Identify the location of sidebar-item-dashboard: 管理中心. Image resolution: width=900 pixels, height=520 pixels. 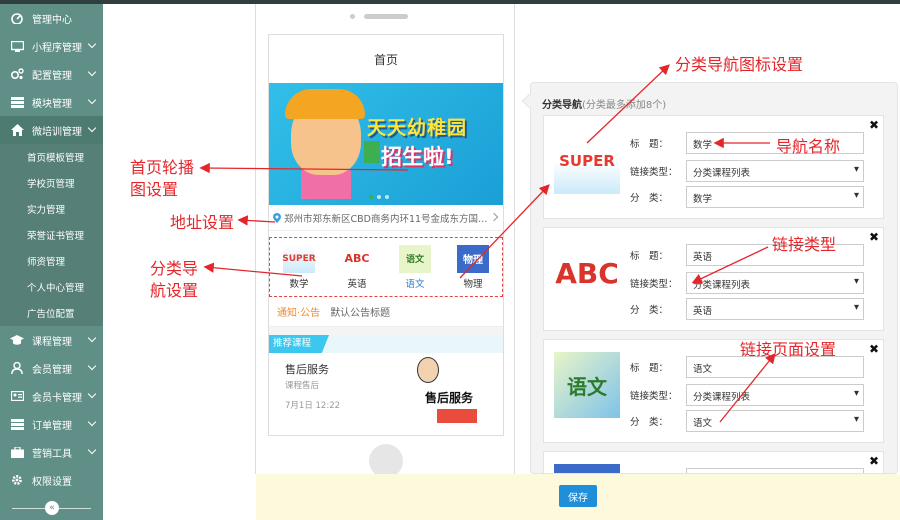
(51, 18).